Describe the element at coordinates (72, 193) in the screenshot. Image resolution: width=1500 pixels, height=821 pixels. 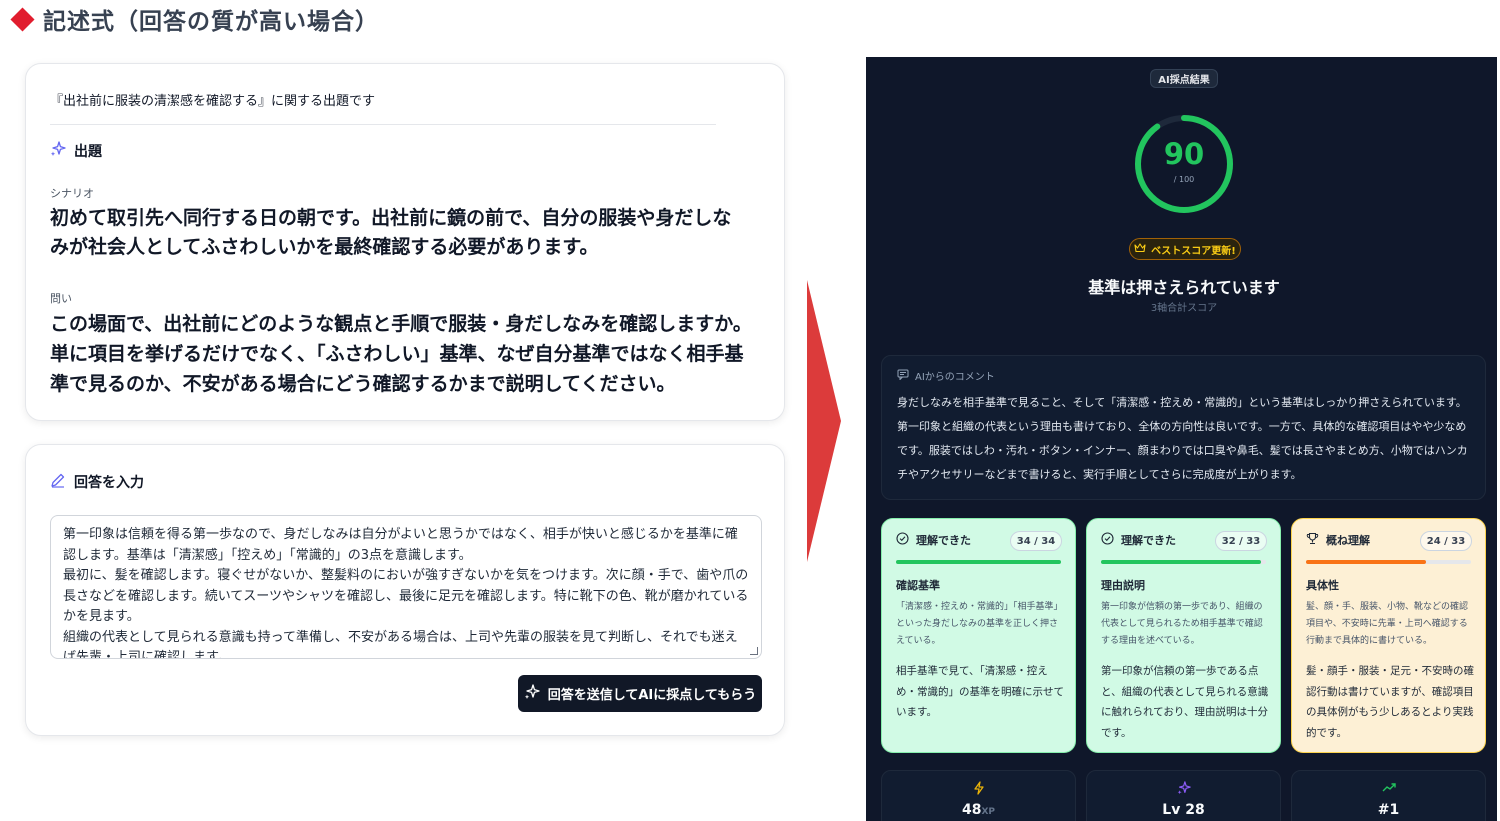
I see `scenario-label: シナリオ` at that location.